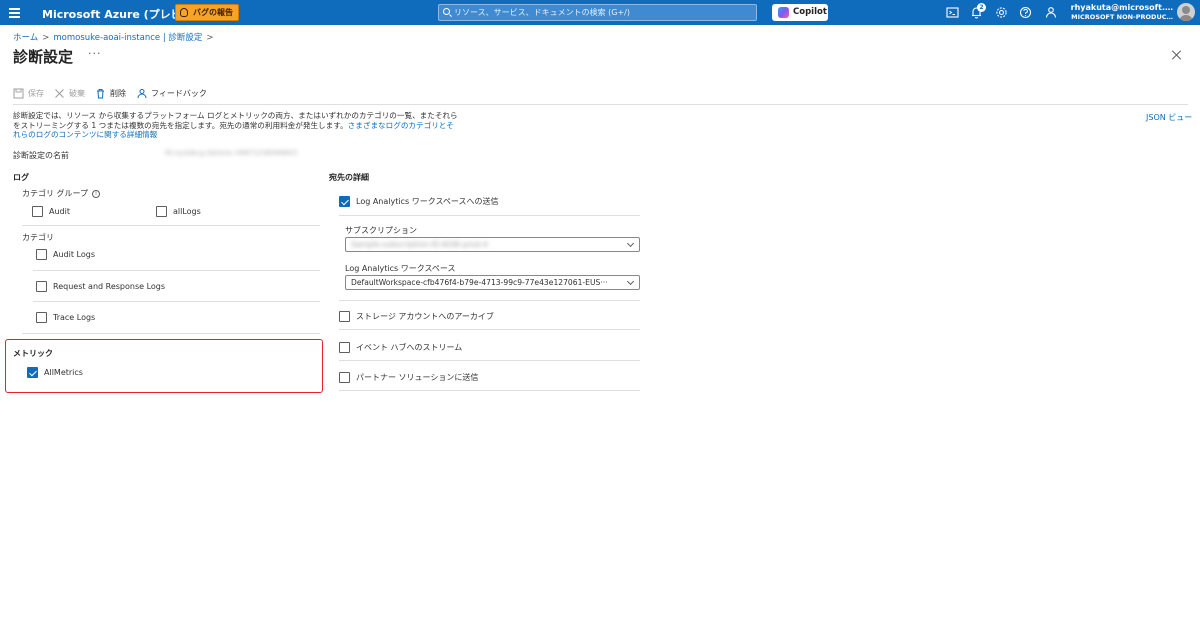 The image size is (1200, 637). I want to click on save-button: 保存, so click(28, 93).